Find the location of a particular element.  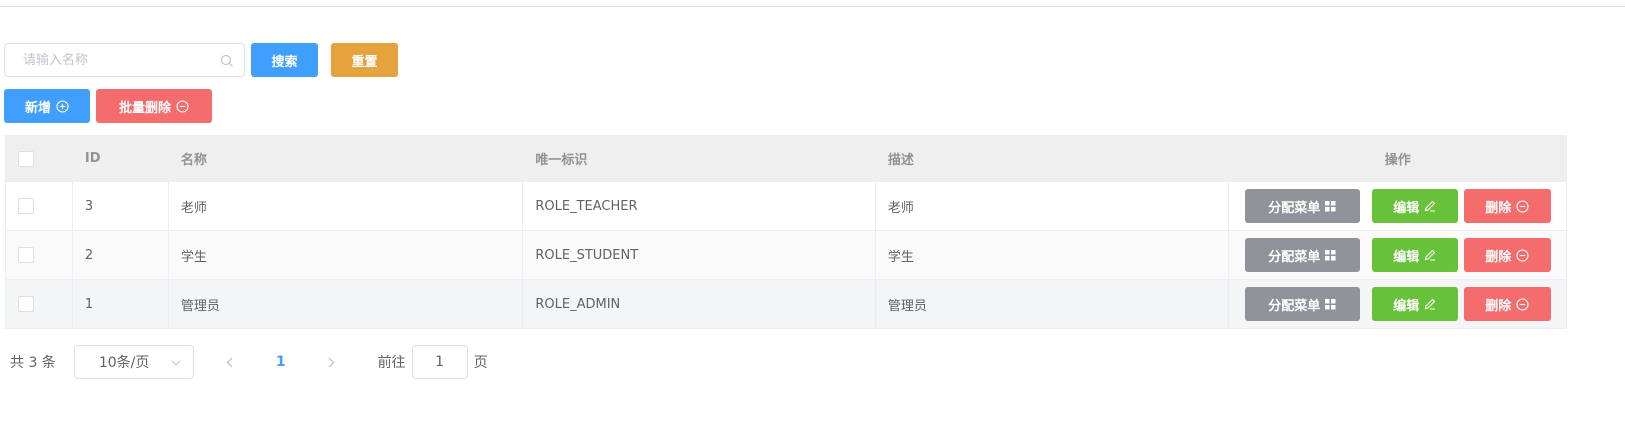

reset-button: 重置 is located at coordinates (364, 60).